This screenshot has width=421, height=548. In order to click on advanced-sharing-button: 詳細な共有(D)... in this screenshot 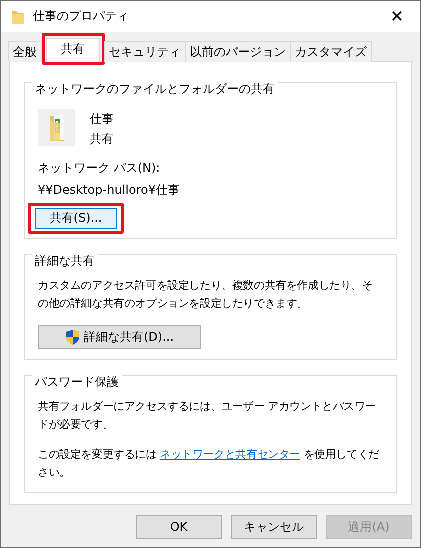, I will do `click(119, 337)`.